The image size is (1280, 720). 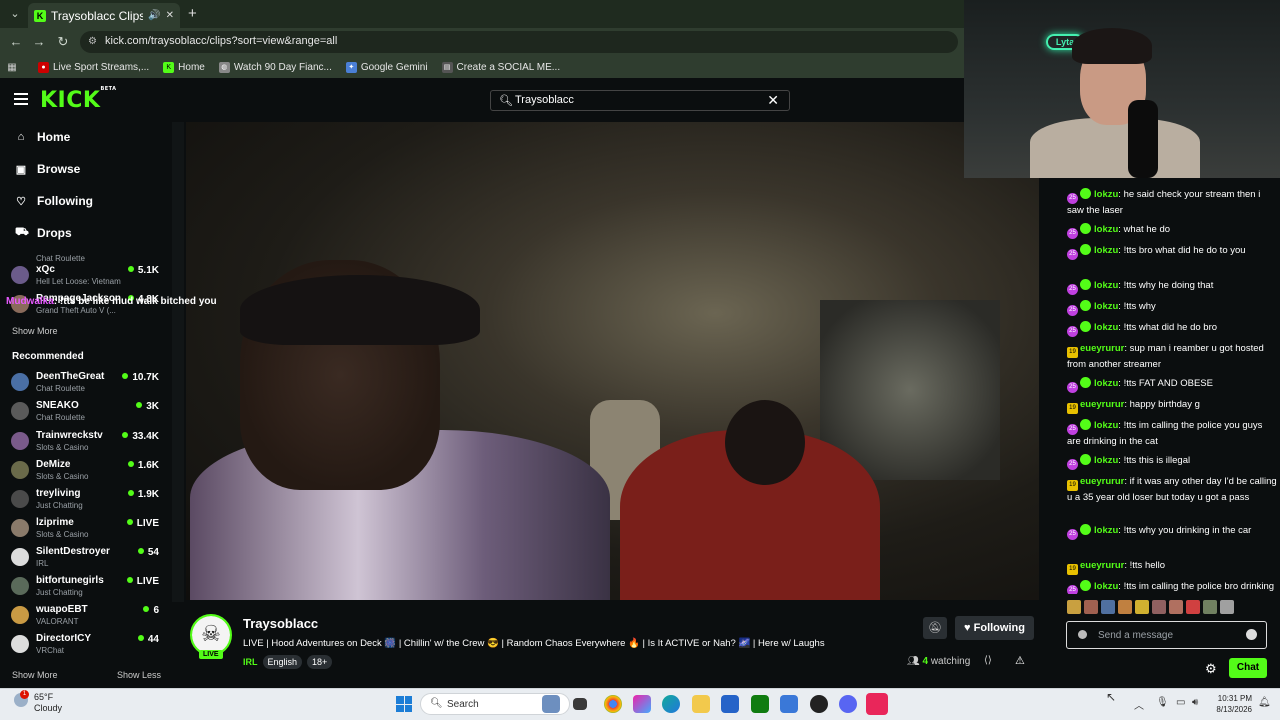 I want to click on store-app-icon, so click(x=730, y=704).